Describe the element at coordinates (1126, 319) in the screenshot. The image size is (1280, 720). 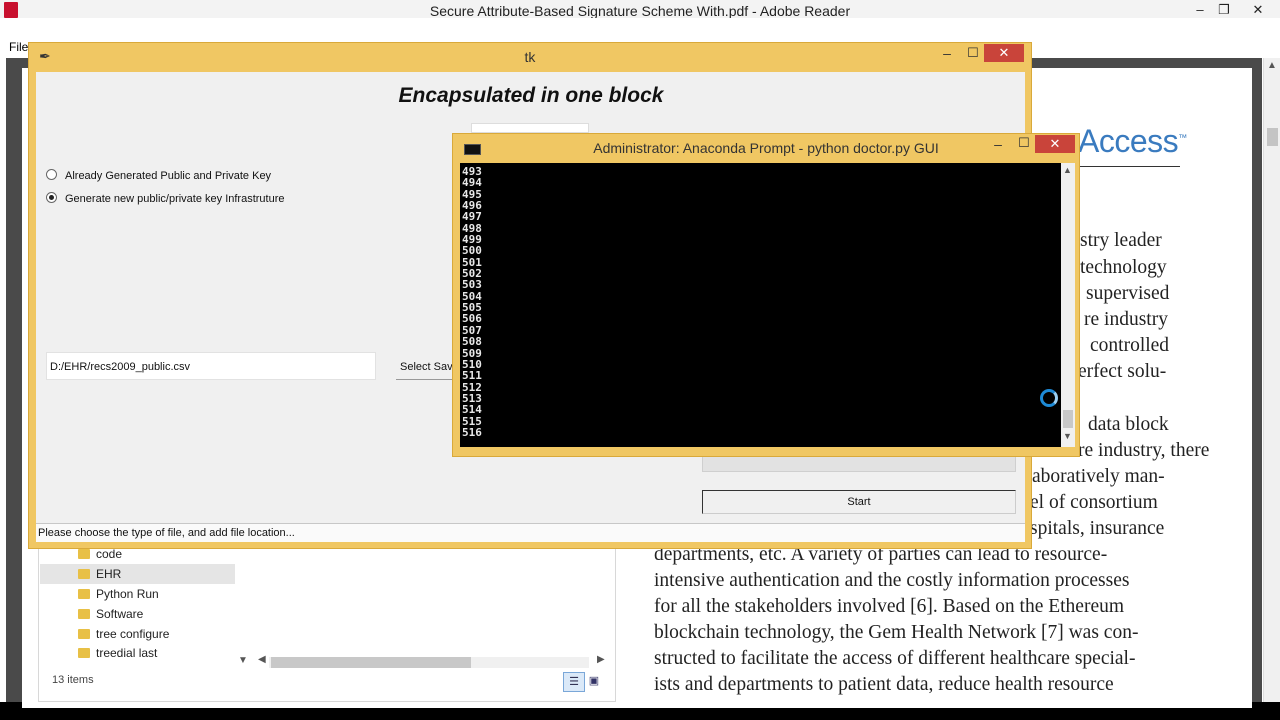
I see `paper-text-line: re industry` at that location.